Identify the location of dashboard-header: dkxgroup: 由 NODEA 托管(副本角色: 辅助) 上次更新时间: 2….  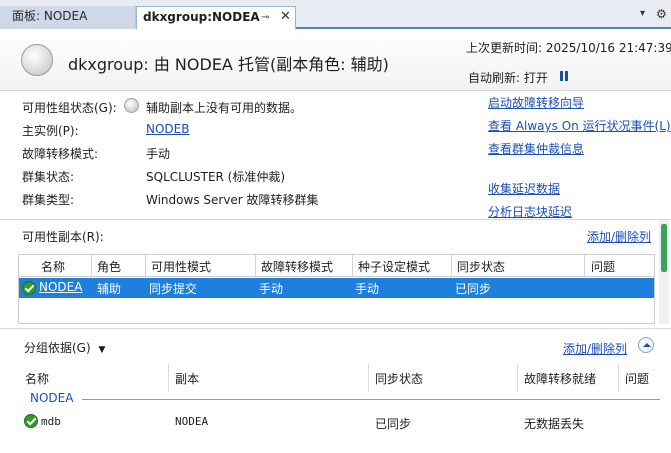
(335, 61).